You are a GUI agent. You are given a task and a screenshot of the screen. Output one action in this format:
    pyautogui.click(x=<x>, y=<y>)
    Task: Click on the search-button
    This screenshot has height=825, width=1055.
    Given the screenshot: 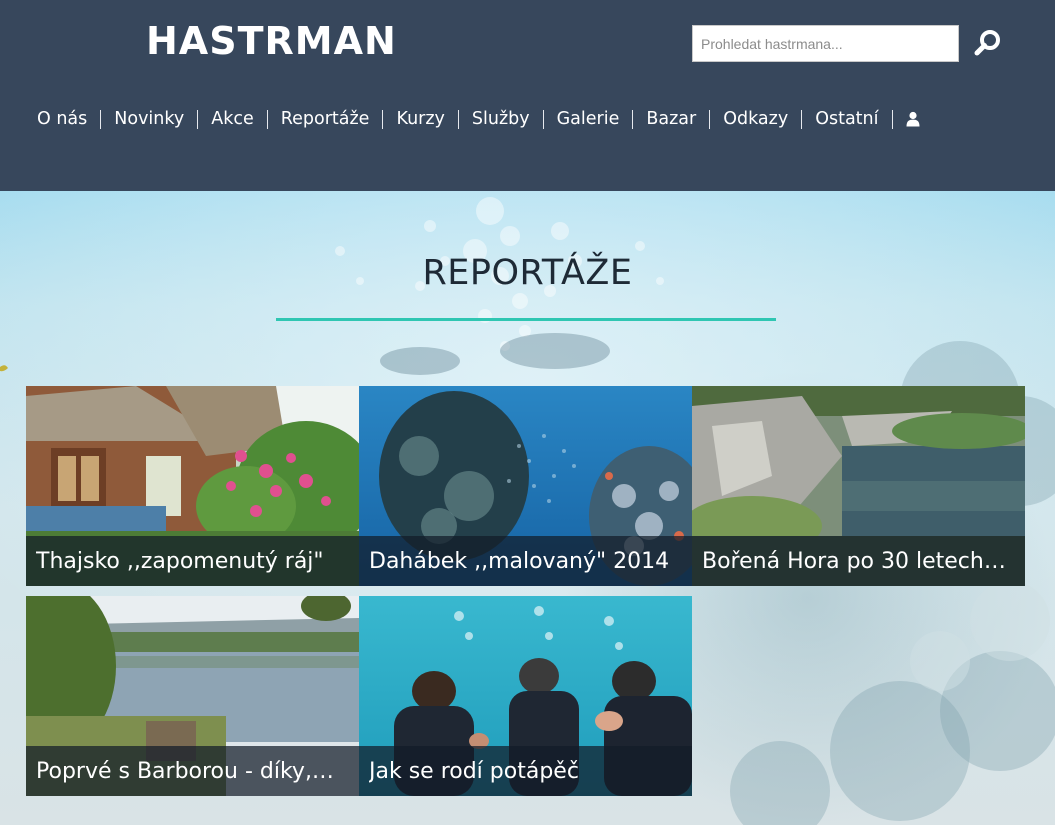 What is the action you would take?
    pyautogui.click(x=988, y=43)
    